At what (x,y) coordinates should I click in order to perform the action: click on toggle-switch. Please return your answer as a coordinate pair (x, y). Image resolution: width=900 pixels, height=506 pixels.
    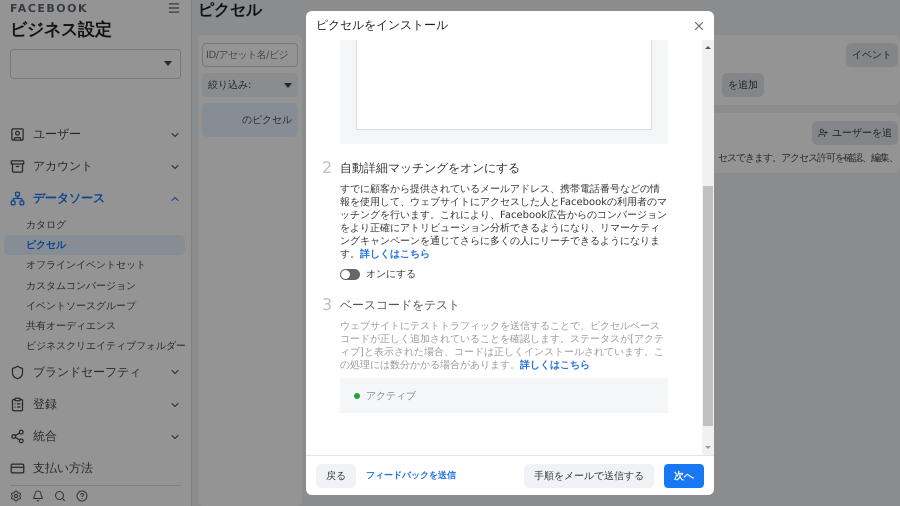
    Looking at the image, I should click on (350, 274).